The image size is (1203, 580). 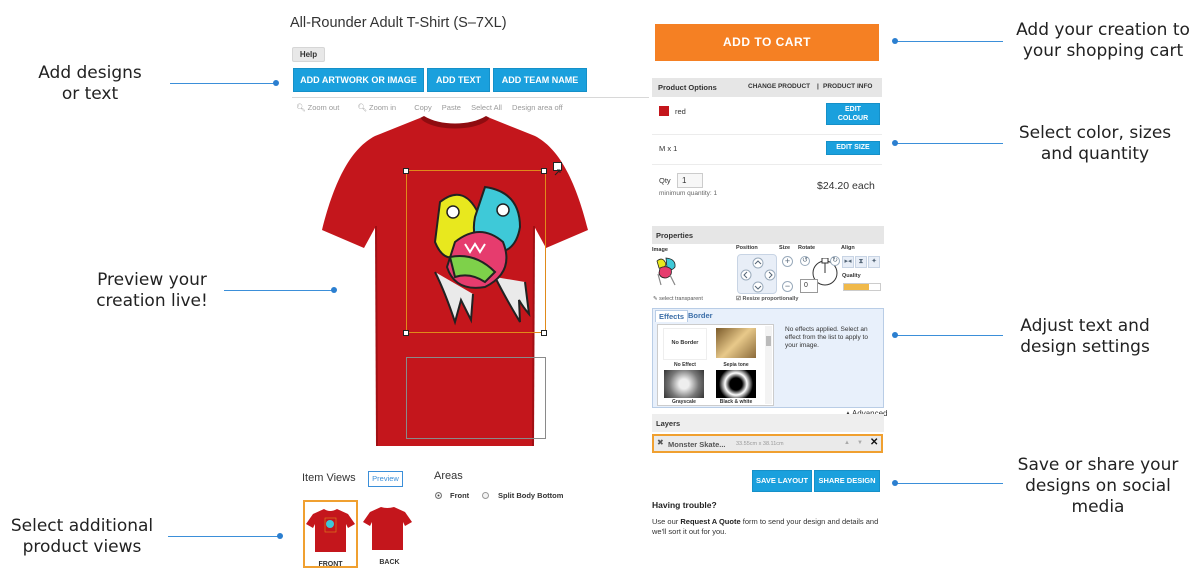 I want to click on annotation-select-options: Select color, sizes and quantity, so click(x=1095, y=143).